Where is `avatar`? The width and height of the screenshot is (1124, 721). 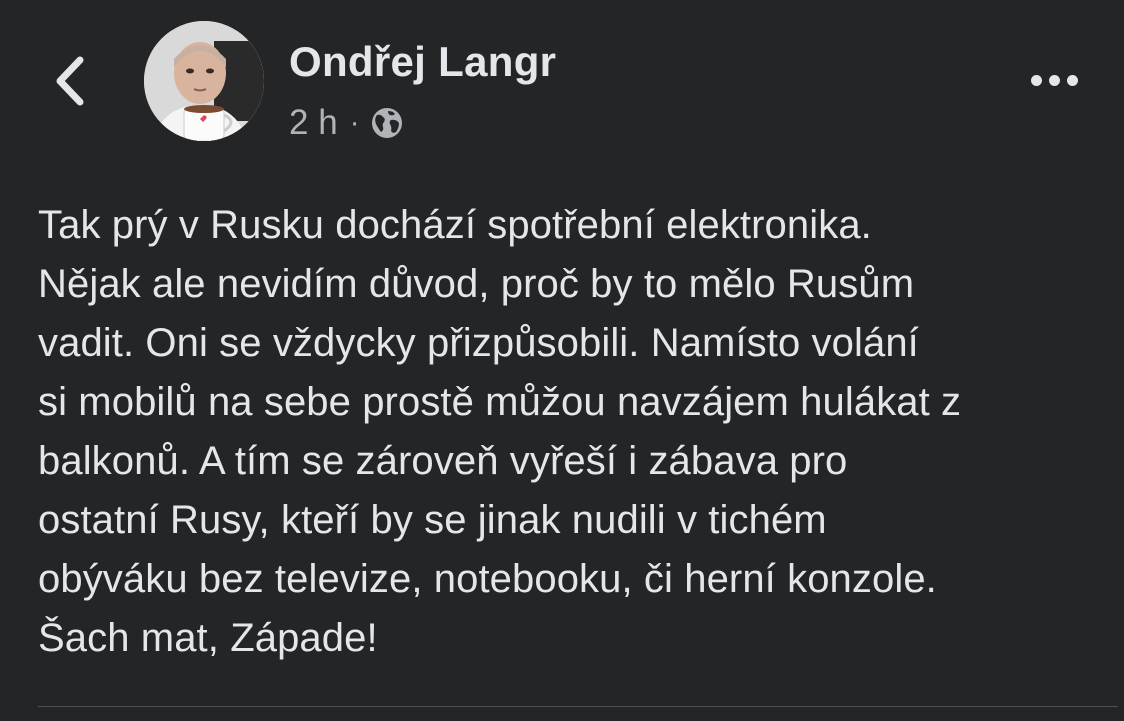
avatar is located at coordinates (204, 81).